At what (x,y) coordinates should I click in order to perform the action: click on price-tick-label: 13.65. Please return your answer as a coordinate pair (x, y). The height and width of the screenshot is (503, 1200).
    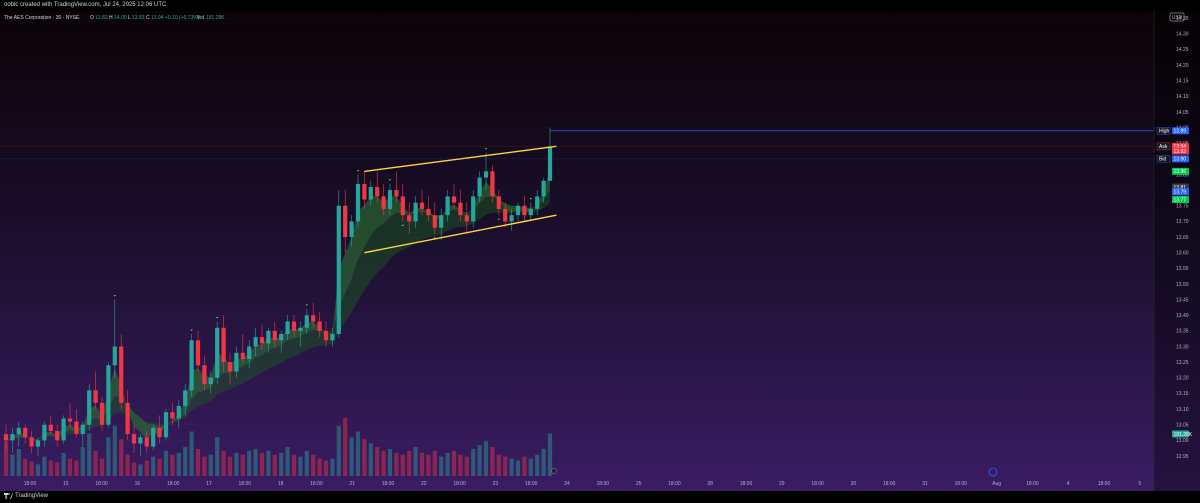
    Looking at the image, I should click on (1182, 238).